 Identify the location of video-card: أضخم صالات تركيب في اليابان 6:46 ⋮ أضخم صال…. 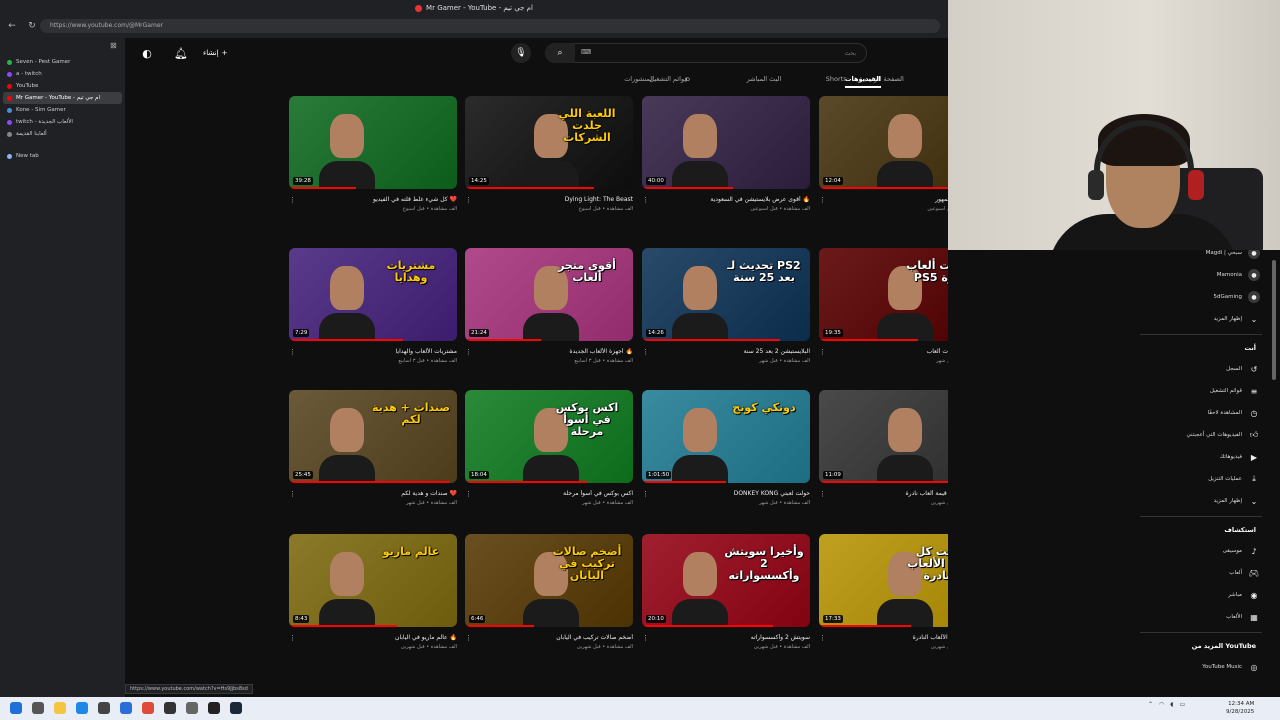
(549, 604).